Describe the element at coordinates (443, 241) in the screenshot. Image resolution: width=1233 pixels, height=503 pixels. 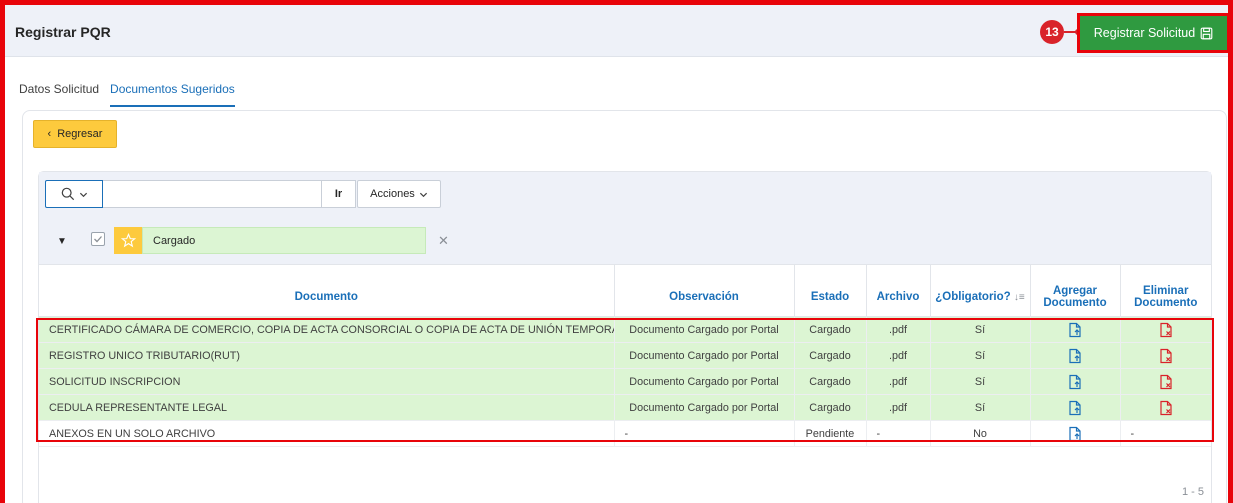
I see `filter-remove-icon: ✕` at that location.